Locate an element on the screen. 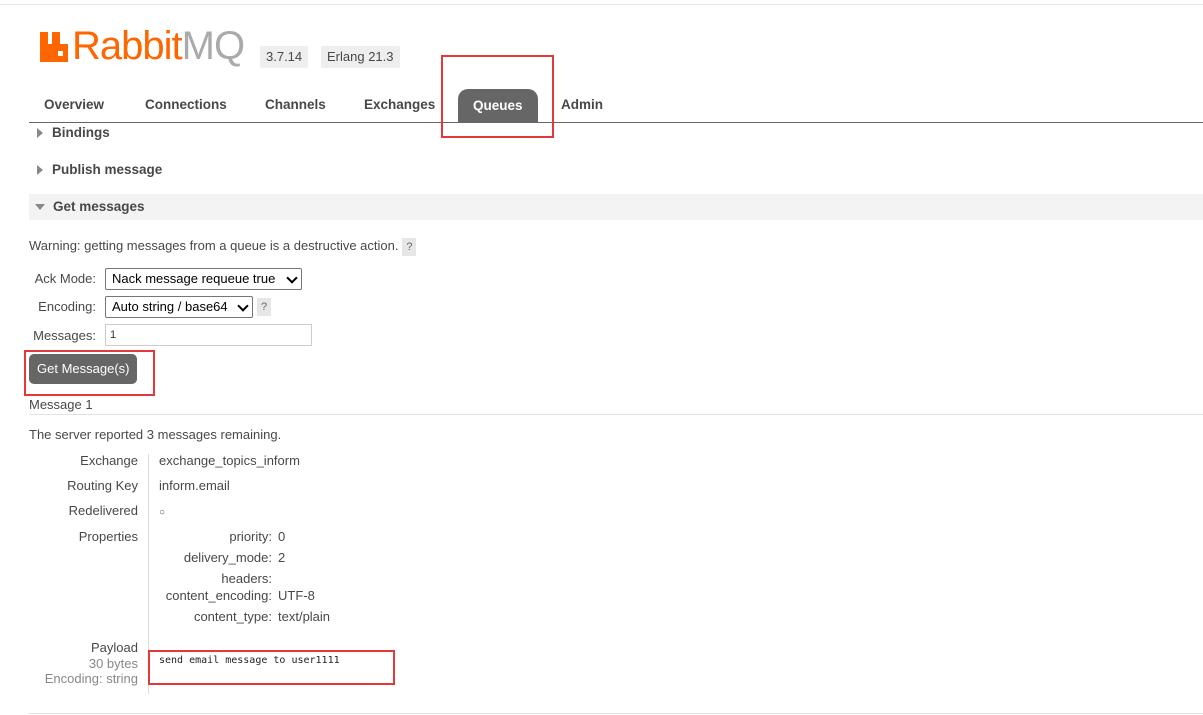  routing-key-label: Routing Key is located at coordinates (102, 485).